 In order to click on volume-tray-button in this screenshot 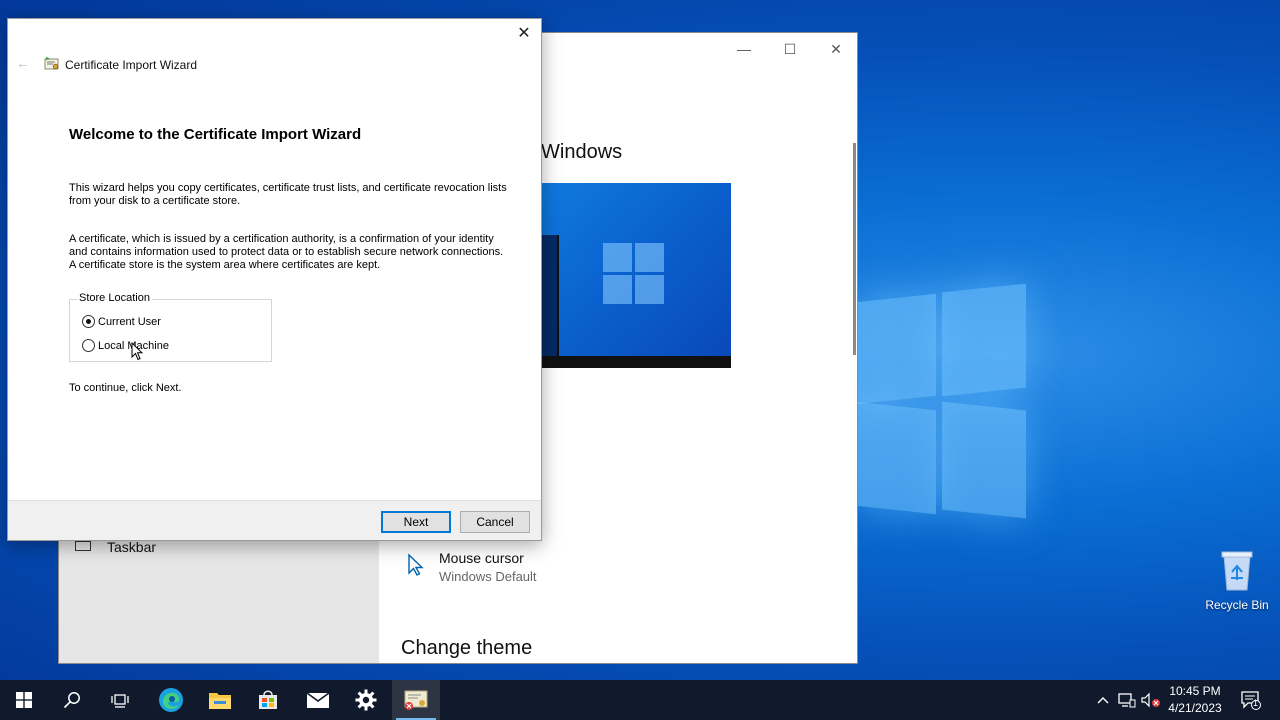, I will do `click(1151, 700)`.